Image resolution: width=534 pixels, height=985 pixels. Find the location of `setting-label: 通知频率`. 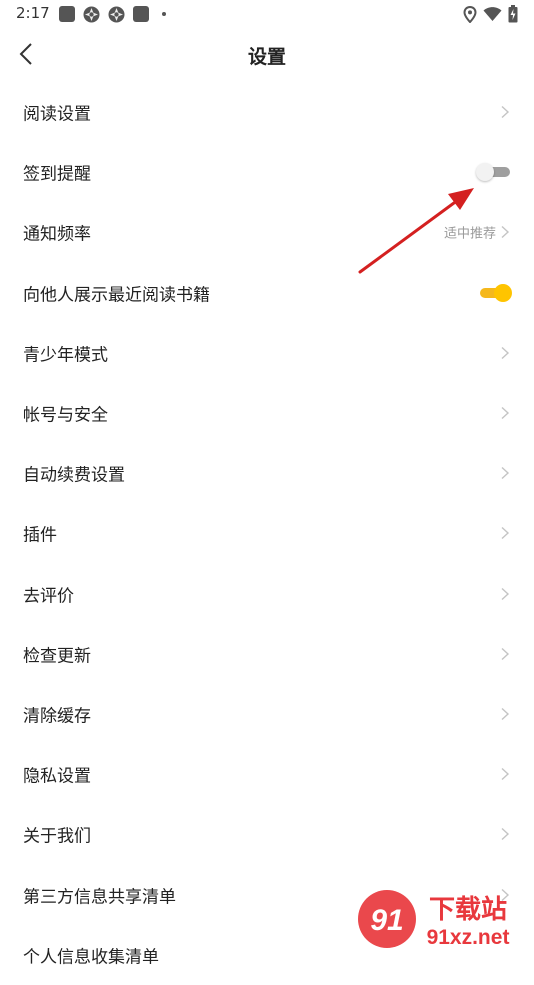

setting-label: 通知频率 is located at coordinates (57, 234).